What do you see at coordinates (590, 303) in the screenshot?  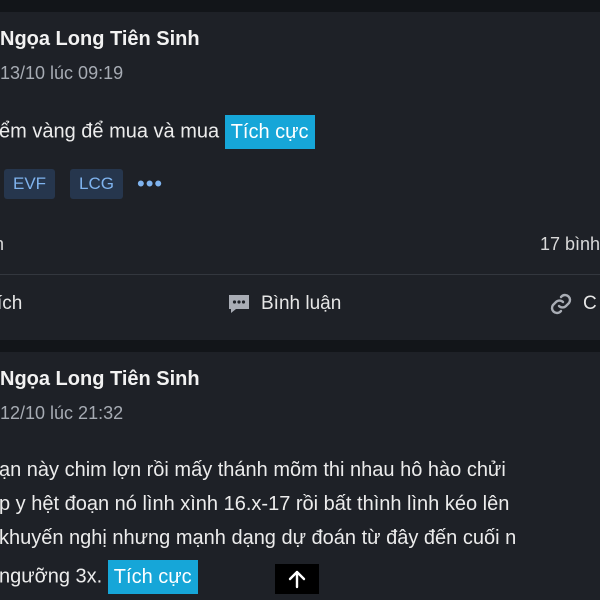 I see `share-button-label: C` at bounding box center [590, 303].